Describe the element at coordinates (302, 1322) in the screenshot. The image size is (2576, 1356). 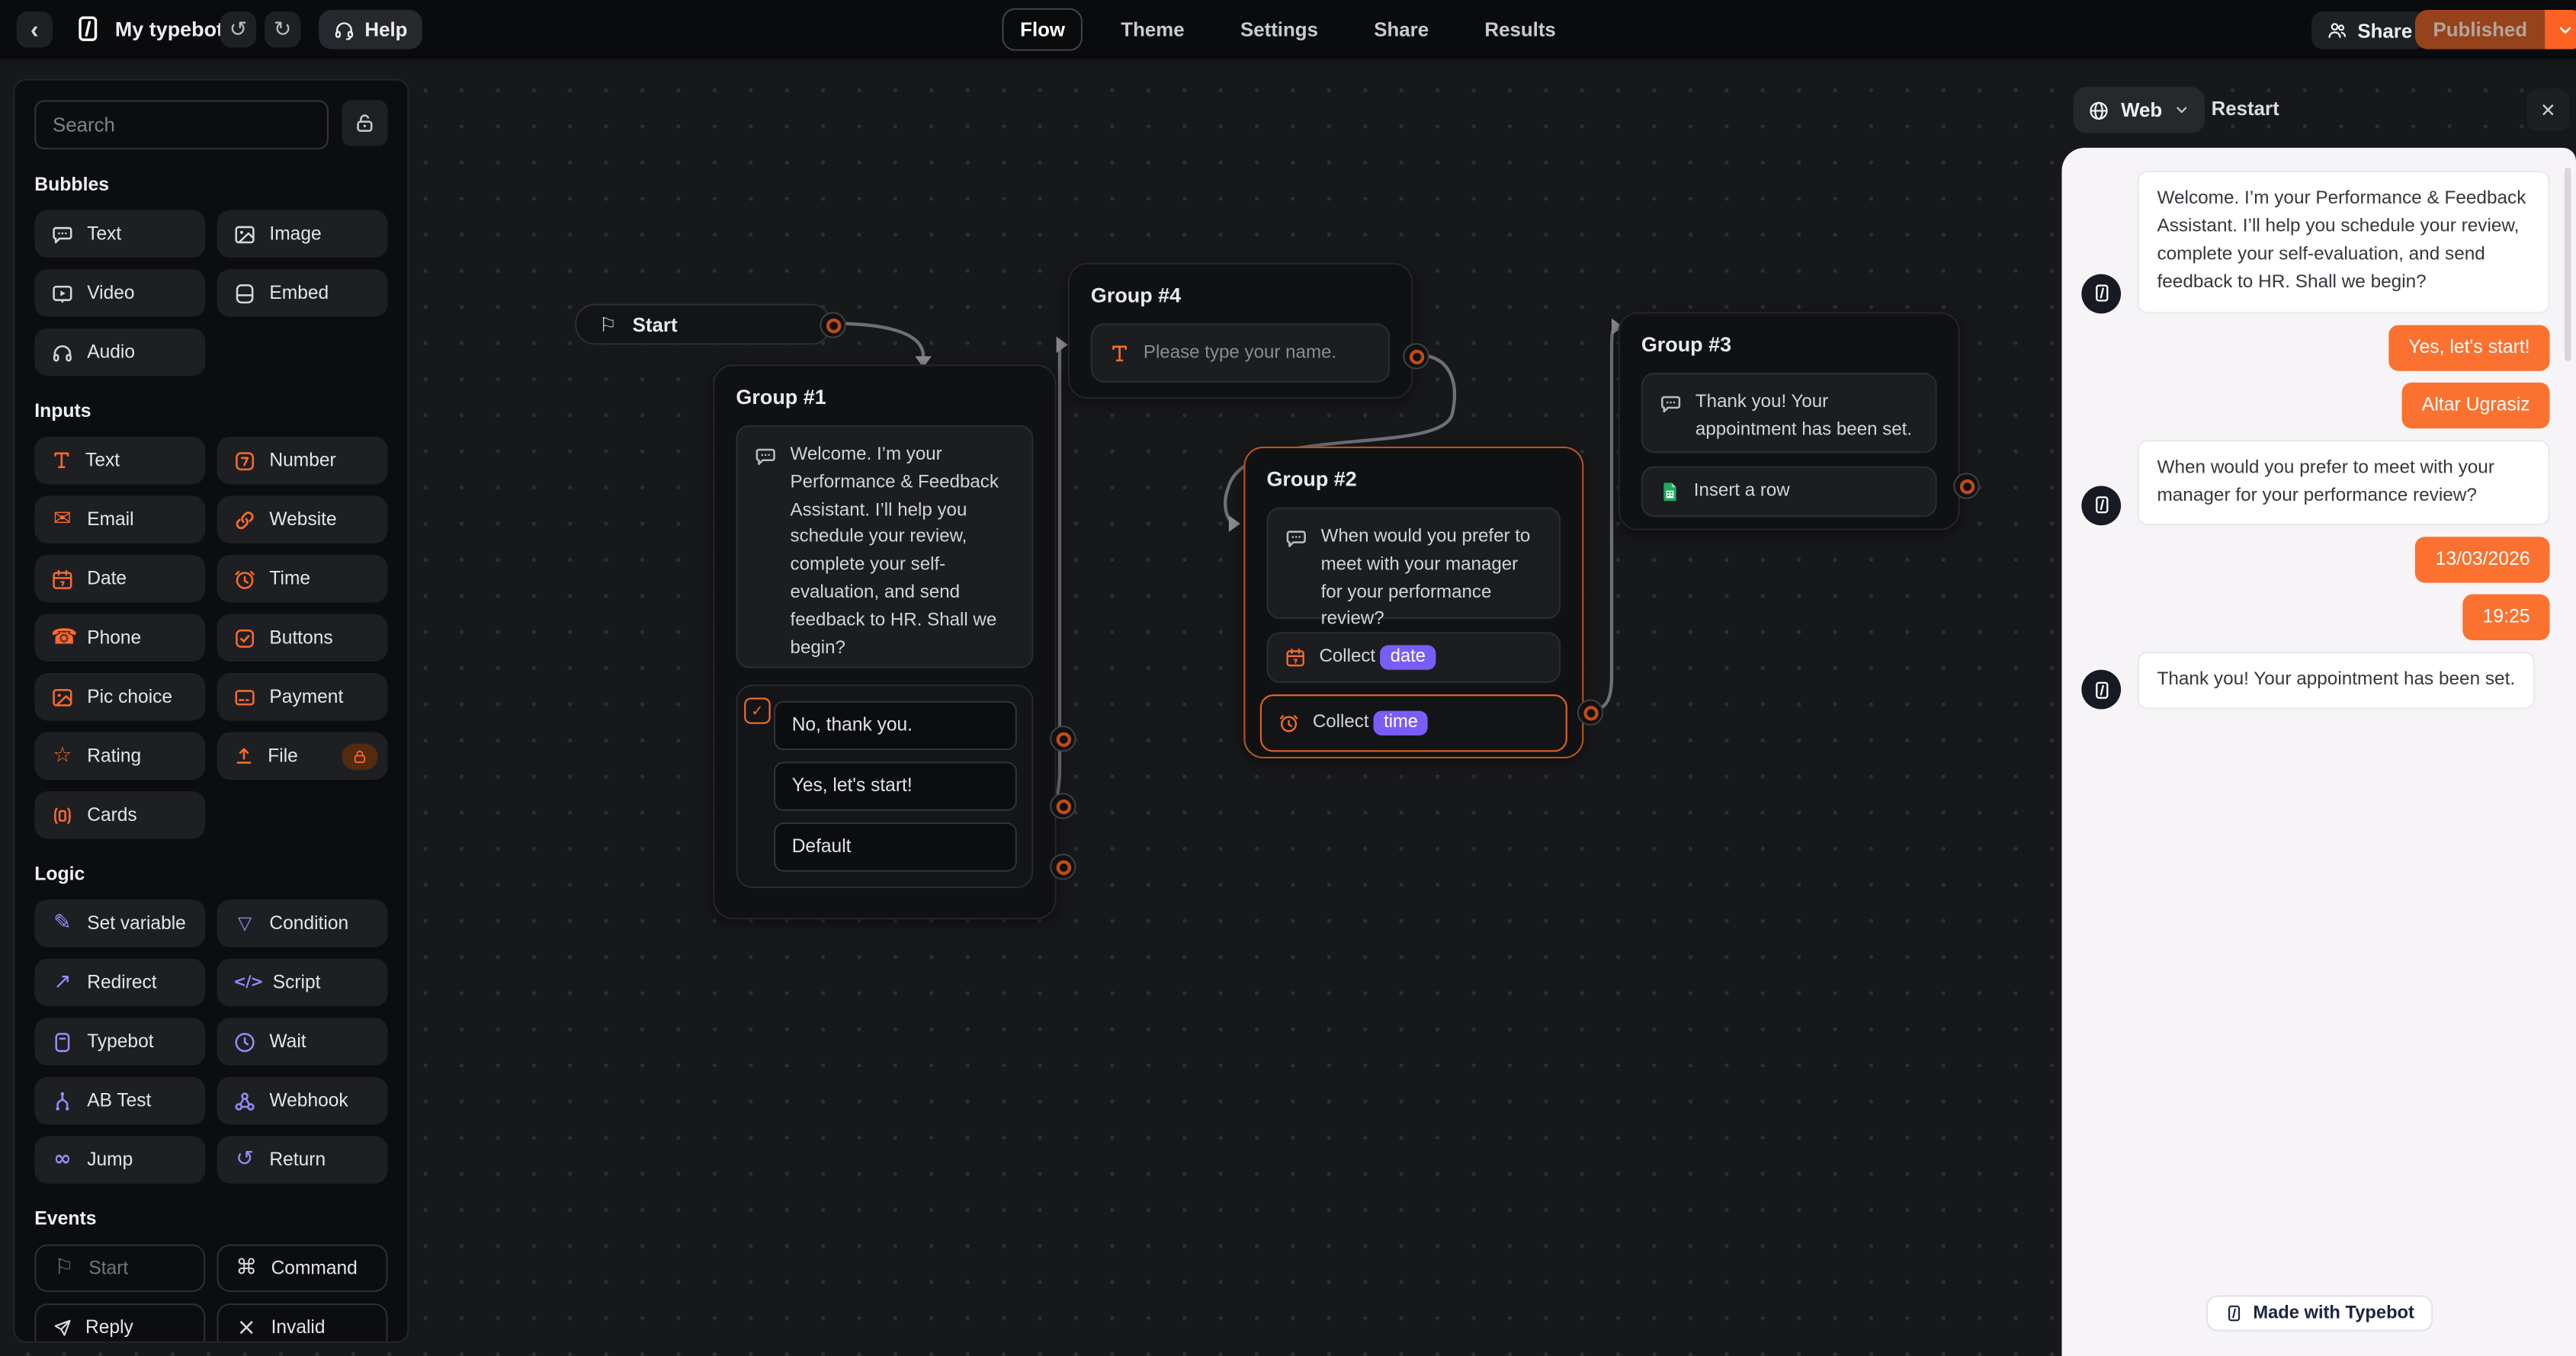
I see `sidebar-item-invalid-event: × Invalid` at that location.